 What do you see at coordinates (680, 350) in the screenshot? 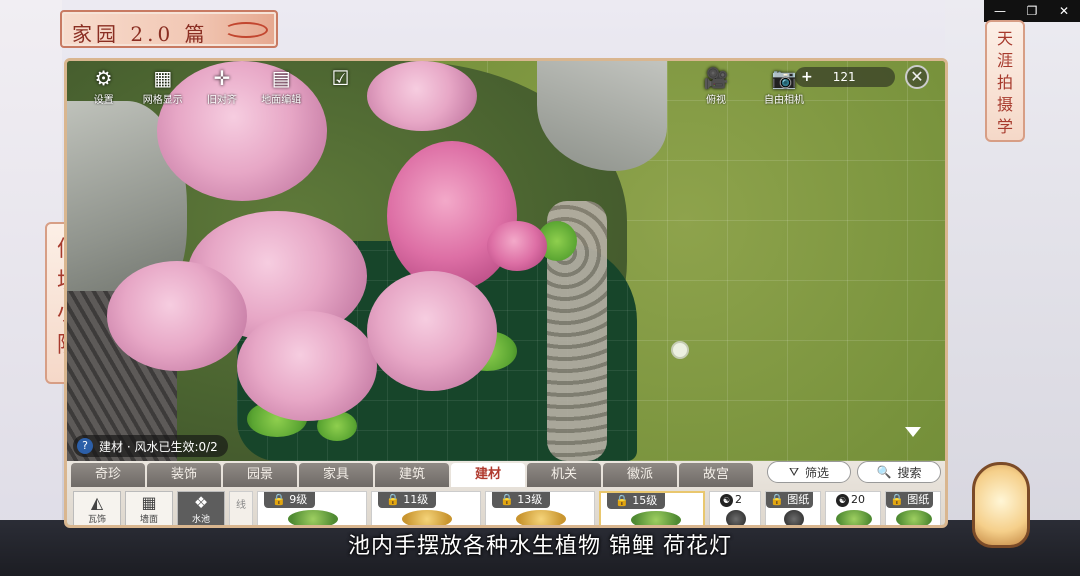
I see `placement-cursor` at bounding box center [680, 350].